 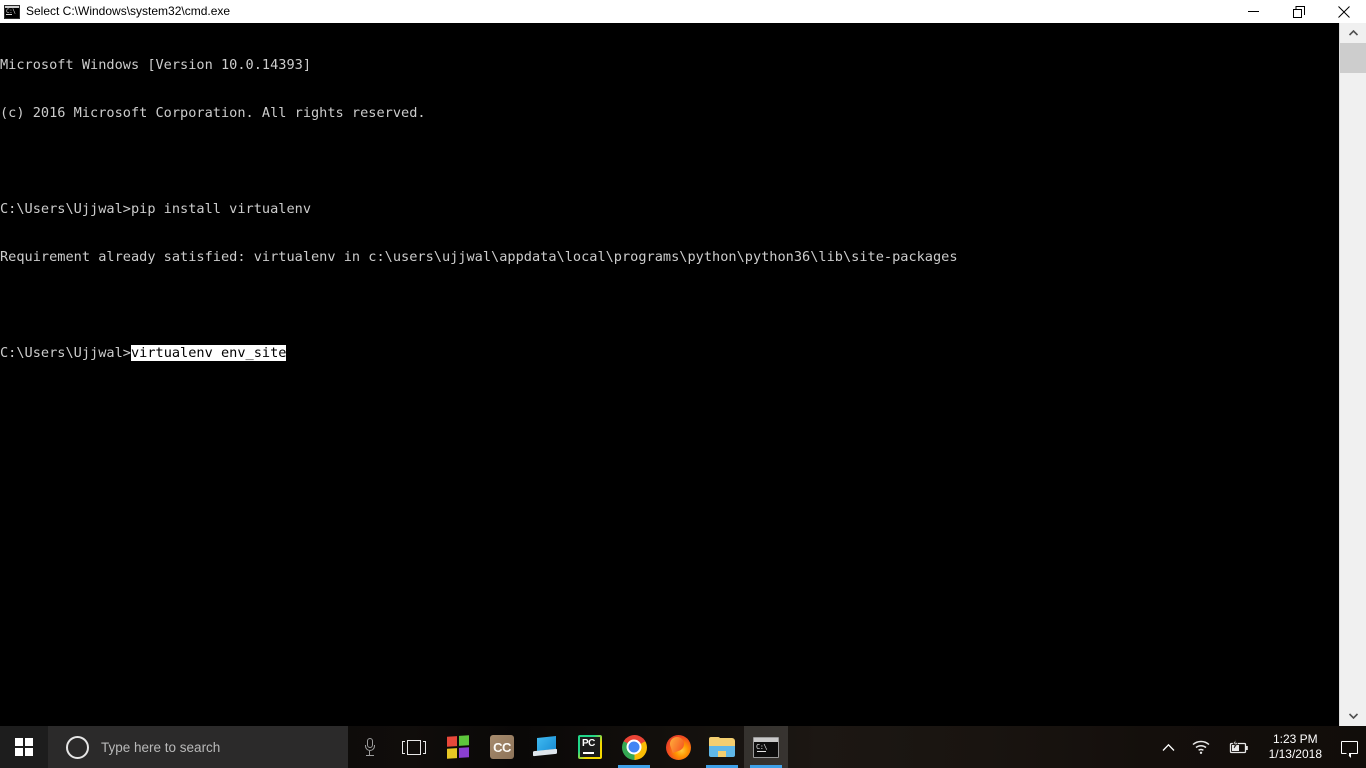 I want to click on search-placeholder: Type here to search, so click(x=161, y=747).